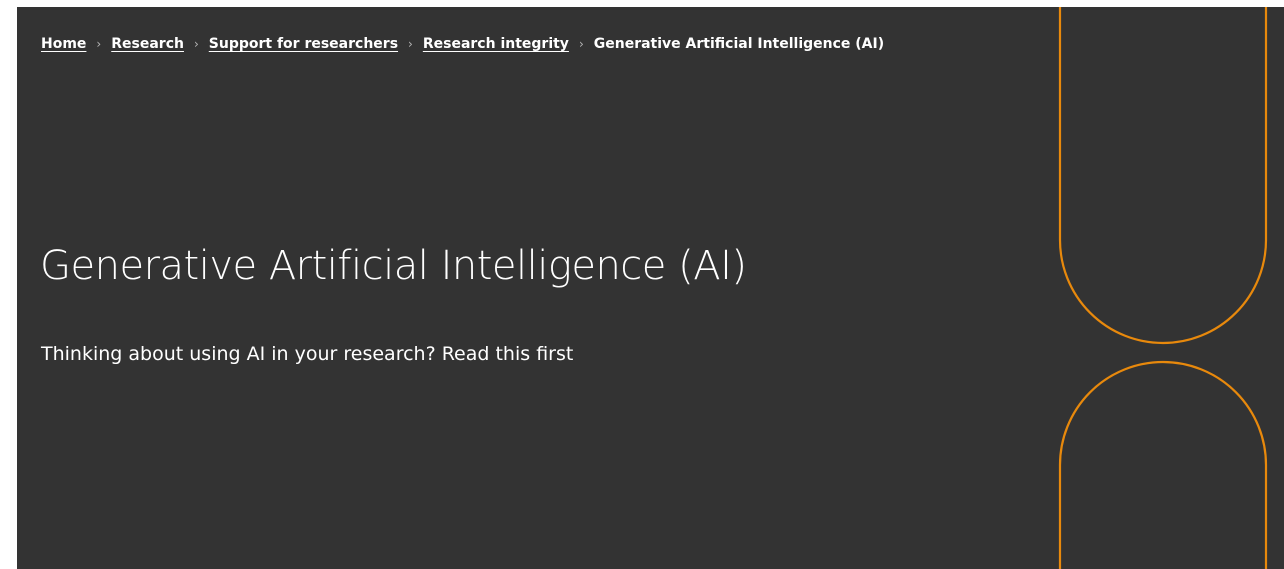 The image size is (1284, 569). What do you see at coordinates (393, 266) in the screenshot?
I see `page-title: Generative Artificial Intelligence (AI)` at bounding box center [393, 266].